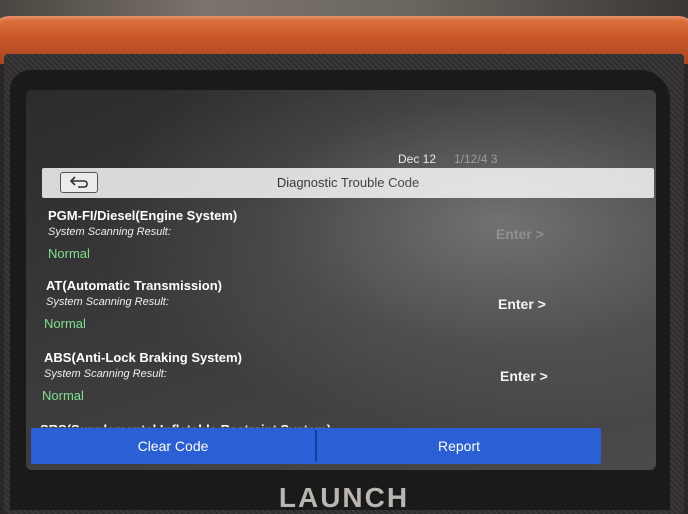 The width and height of the screenshot is (688, 514). Describe the element at coordinates (134, 285) in the screenshot. I see `system-name: AT(Automatic Transmission)` at that location.